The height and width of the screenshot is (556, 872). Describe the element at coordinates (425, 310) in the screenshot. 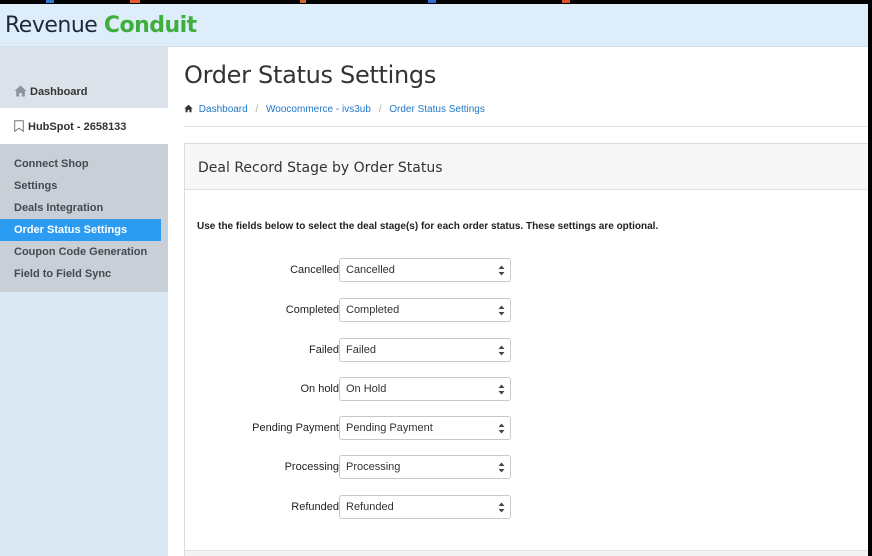

I see `deal-stage-select-completed: Completed` at that location.